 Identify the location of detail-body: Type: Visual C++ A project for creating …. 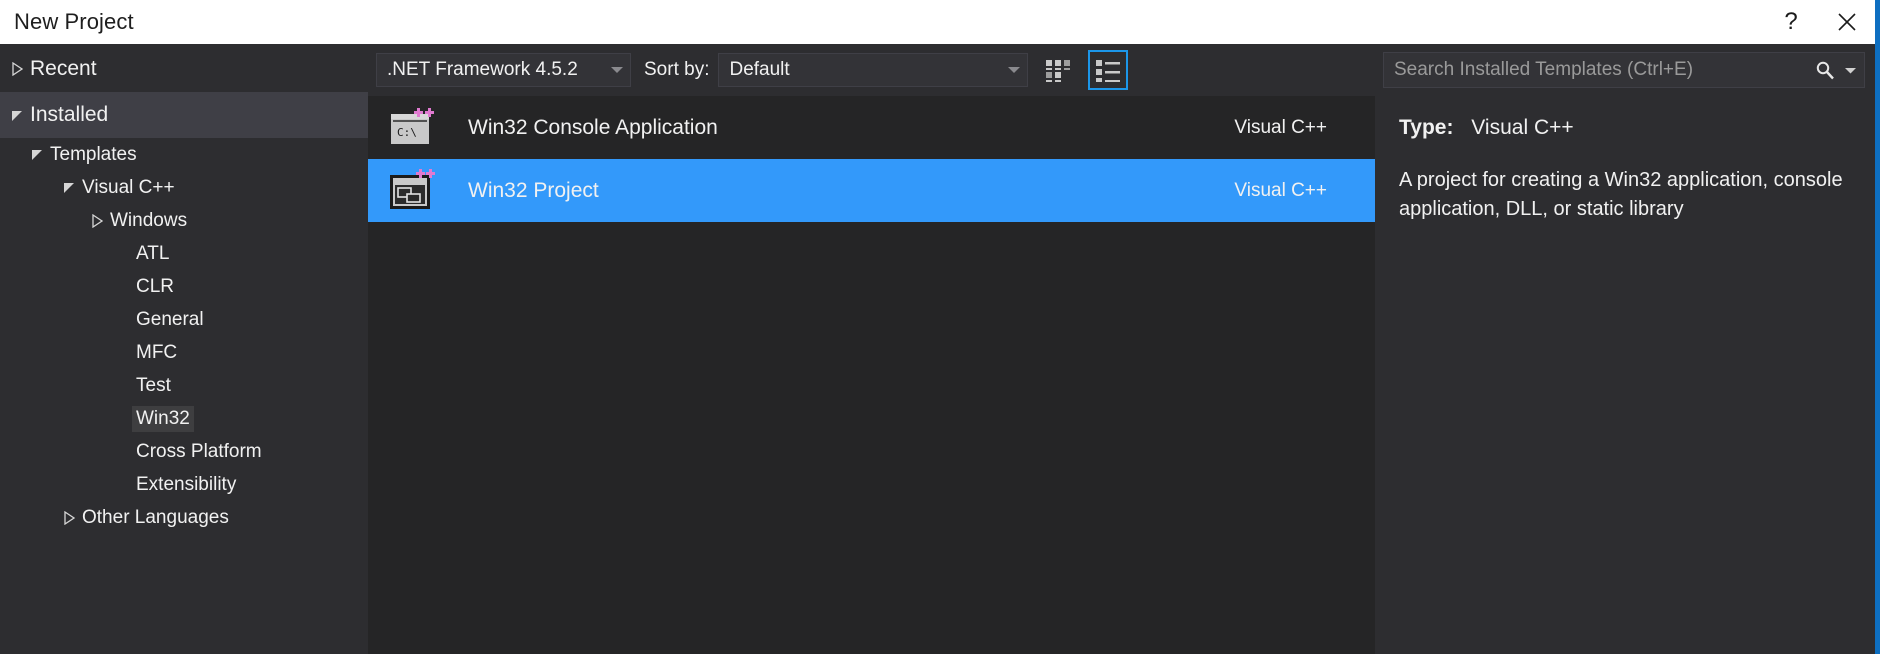
(1625, 160).